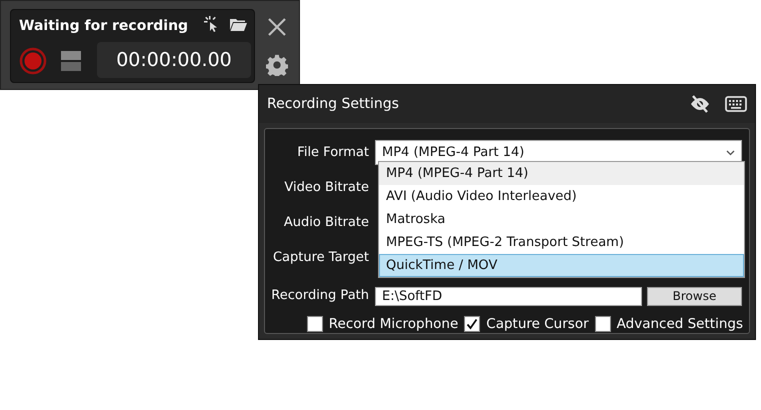 Image resolution: width=761 pixels, height=410 pixels. What do you see at coordinates (393, 324) in the screenshot?
I see `checkbox-label: Record Microphone` at bounding box center [393, 324].